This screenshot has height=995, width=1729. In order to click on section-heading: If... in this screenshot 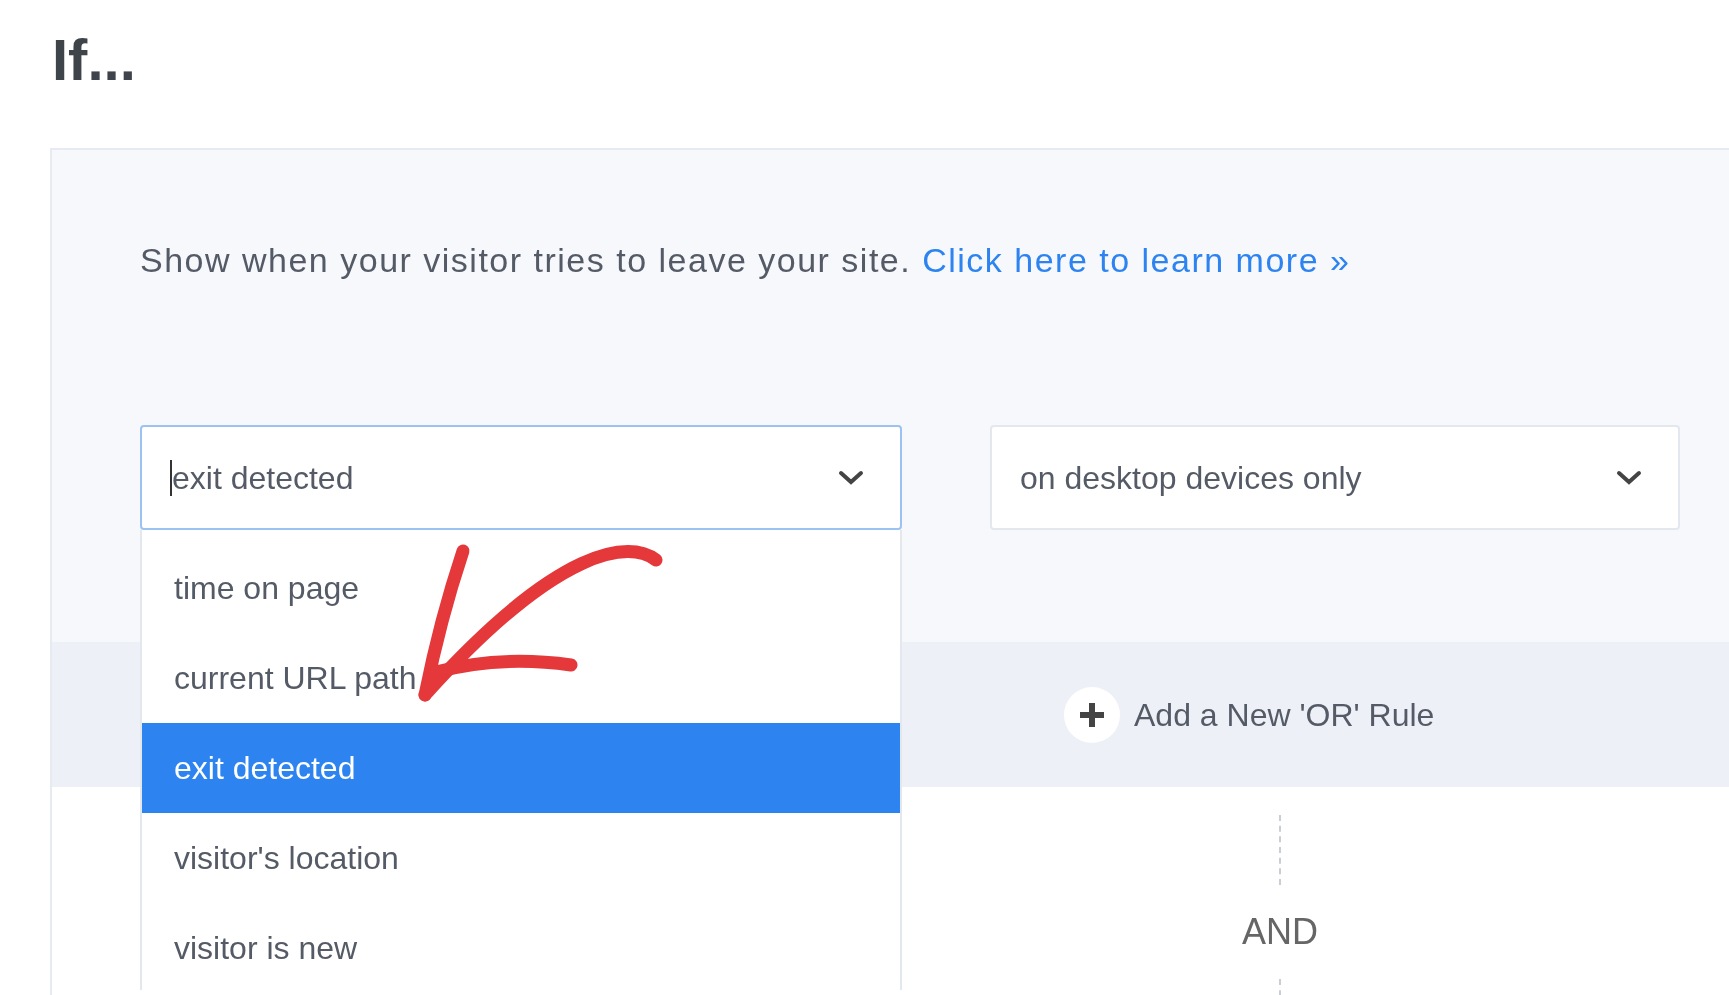, I will do `click(94, 60)`.